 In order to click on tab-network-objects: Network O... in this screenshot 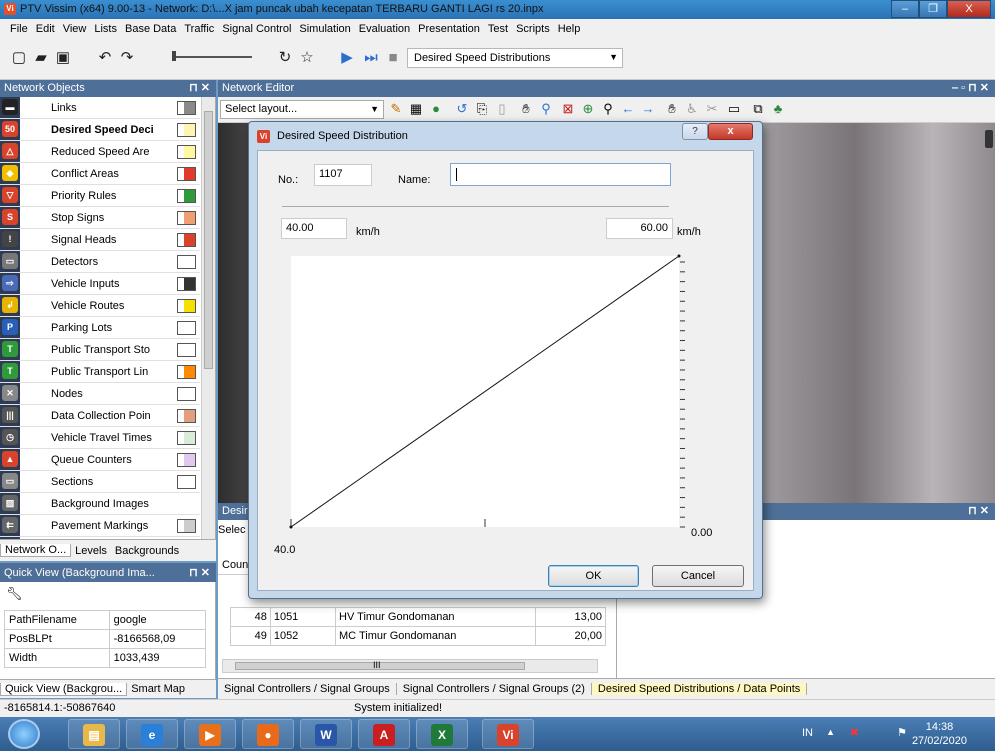, I will do `click(36, 550)`.